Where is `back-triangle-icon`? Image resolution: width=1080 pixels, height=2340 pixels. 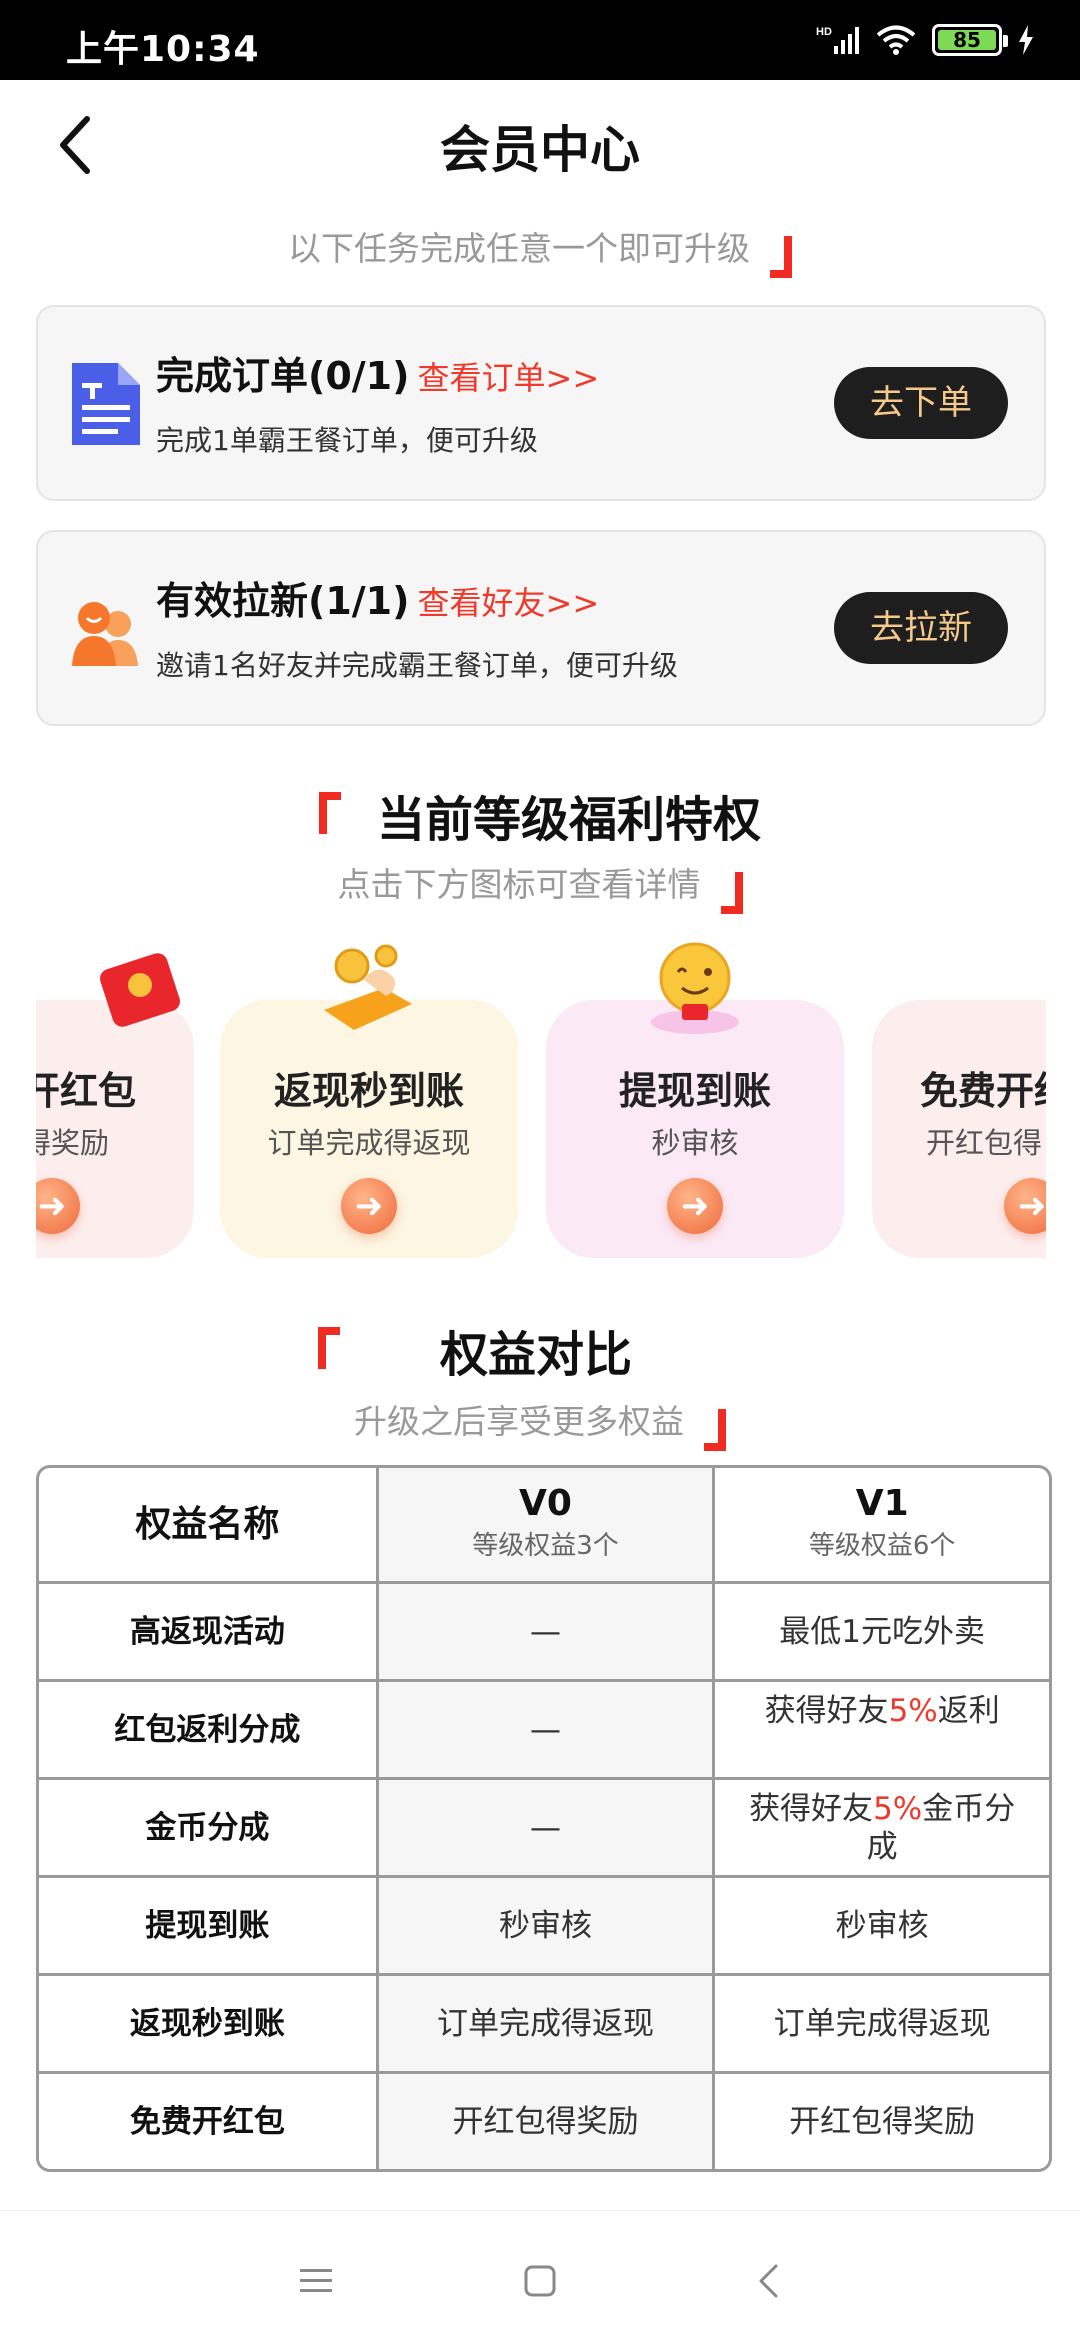 back-triangle-icon is located at coordinates (768, 2281).